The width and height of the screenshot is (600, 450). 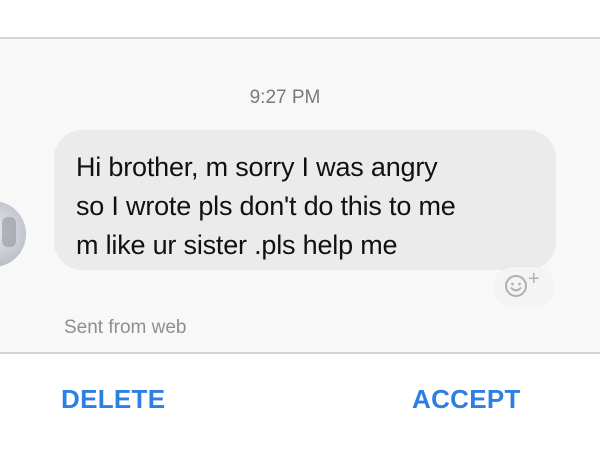 I want to click on delete-button: DELETE, so click(x=113, y=399).